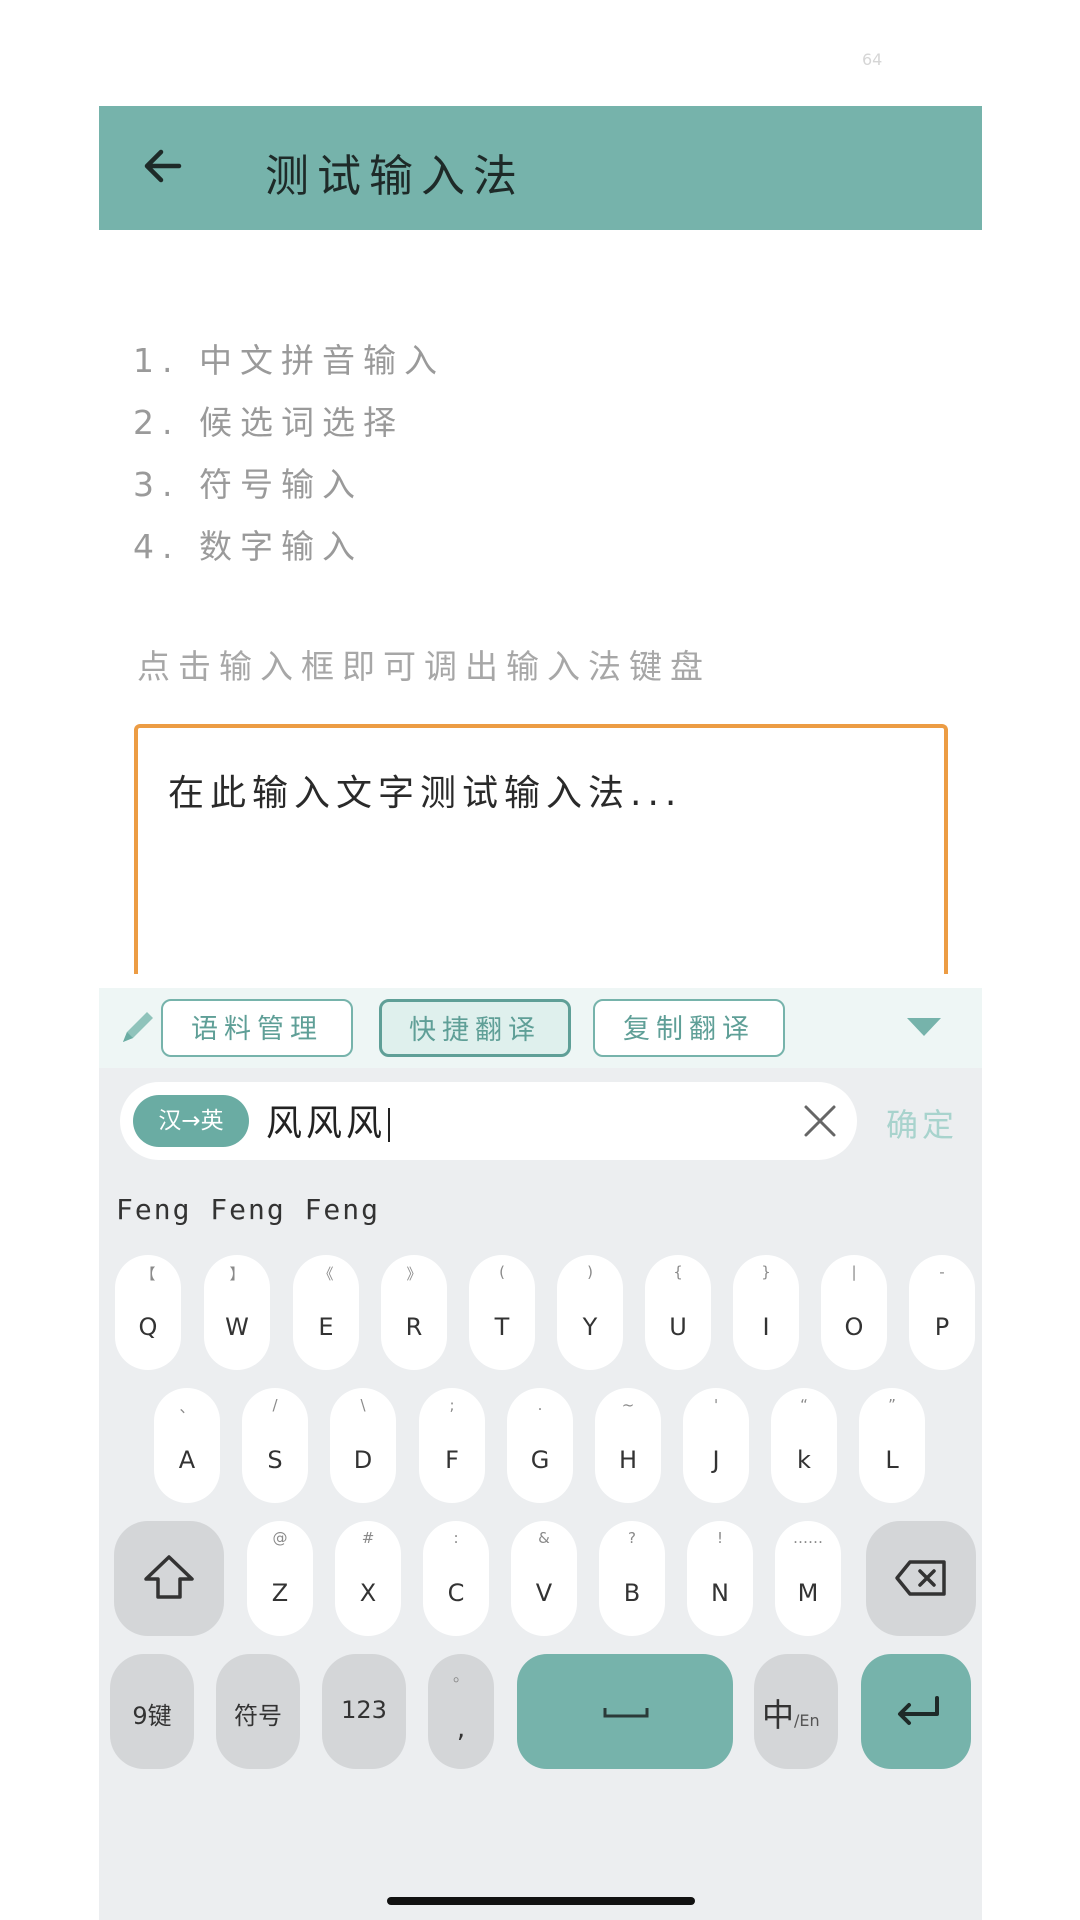  I want to click on key-letter: H, so click(628, 1460).